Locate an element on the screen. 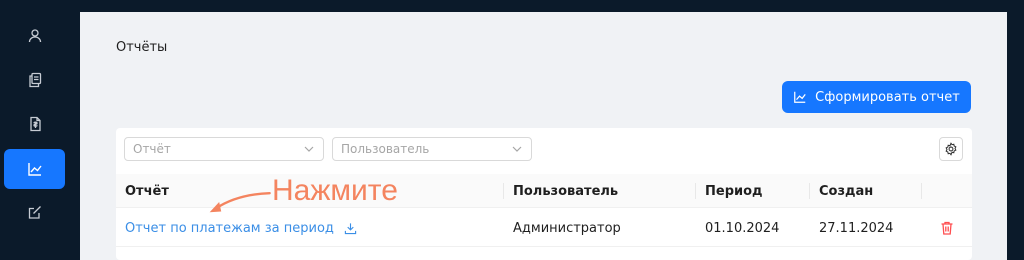 The width and height of the screenshot is (1024, 260). report-name: Отчет по платежам за период is located at coordinates (229, 228).